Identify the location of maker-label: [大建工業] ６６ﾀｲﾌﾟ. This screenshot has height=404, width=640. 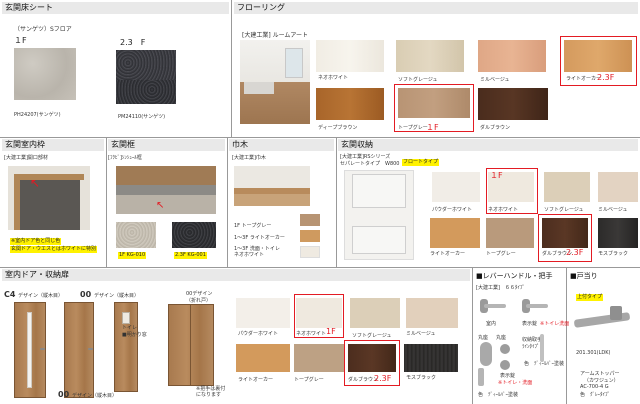
(500, 288).